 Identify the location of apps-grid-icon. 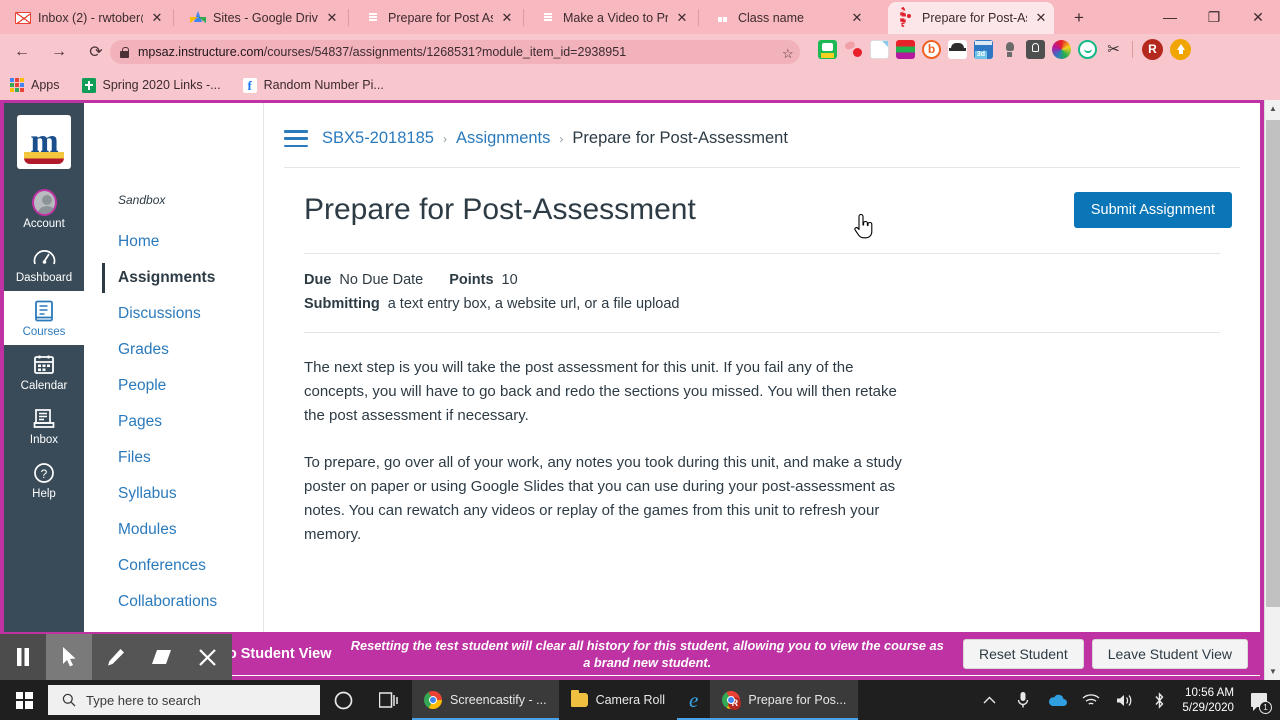
(17, 85).